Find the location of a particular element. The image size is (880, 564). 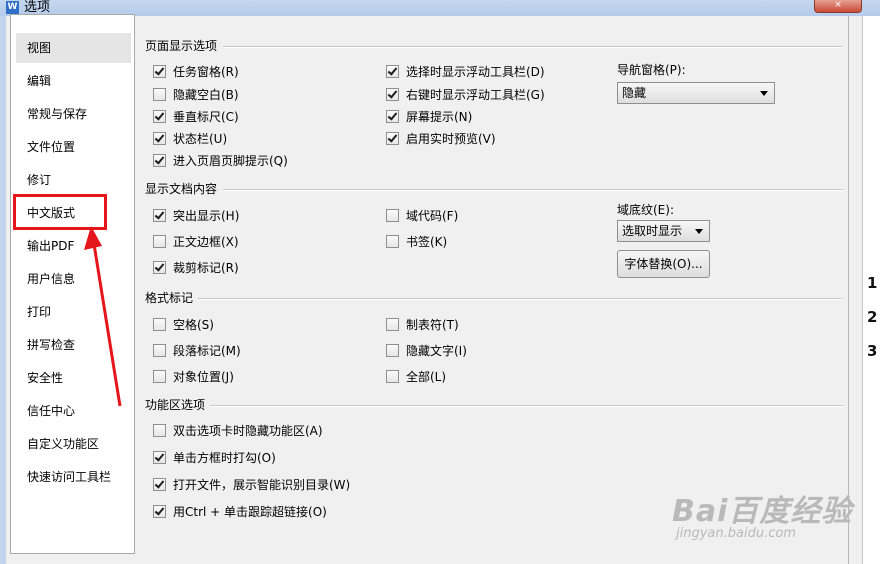

group-title-format-marks: 格式标记 is located at coordinates (169, 298).